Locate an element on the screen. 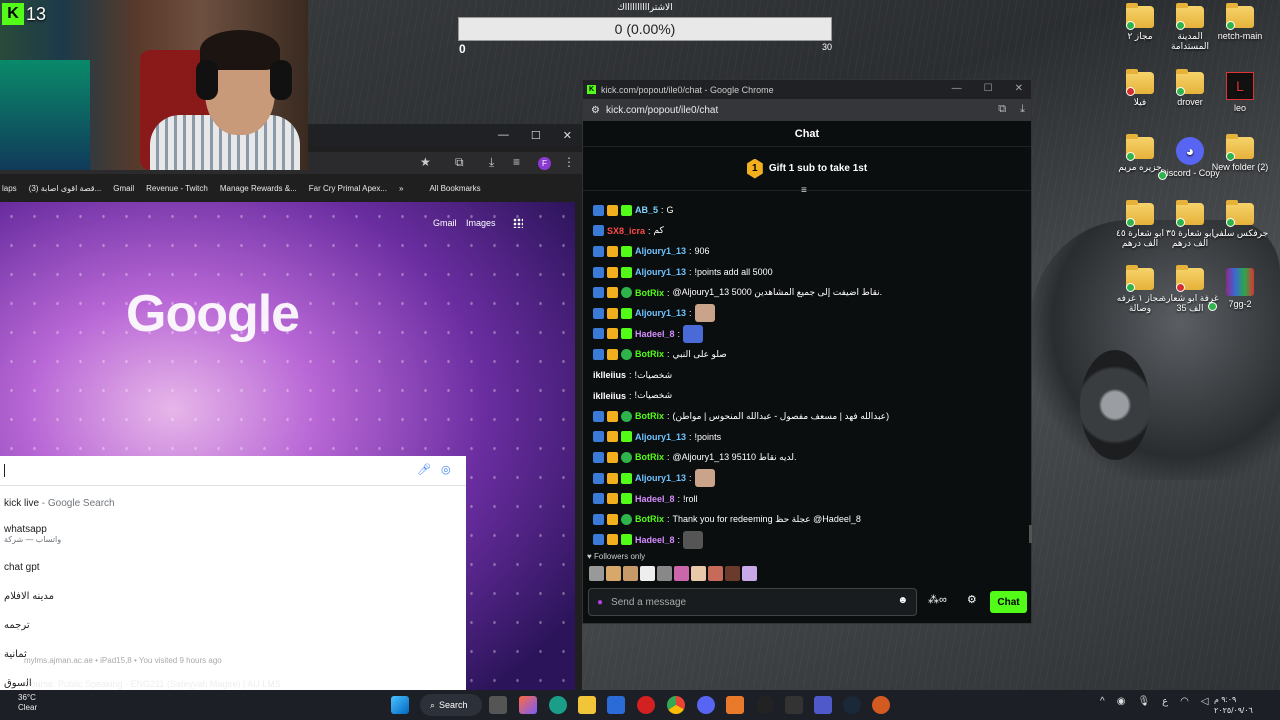 This screenshot has width=1280, height=720. menu-icon: ⋮ is located at coordinates (569, 162).